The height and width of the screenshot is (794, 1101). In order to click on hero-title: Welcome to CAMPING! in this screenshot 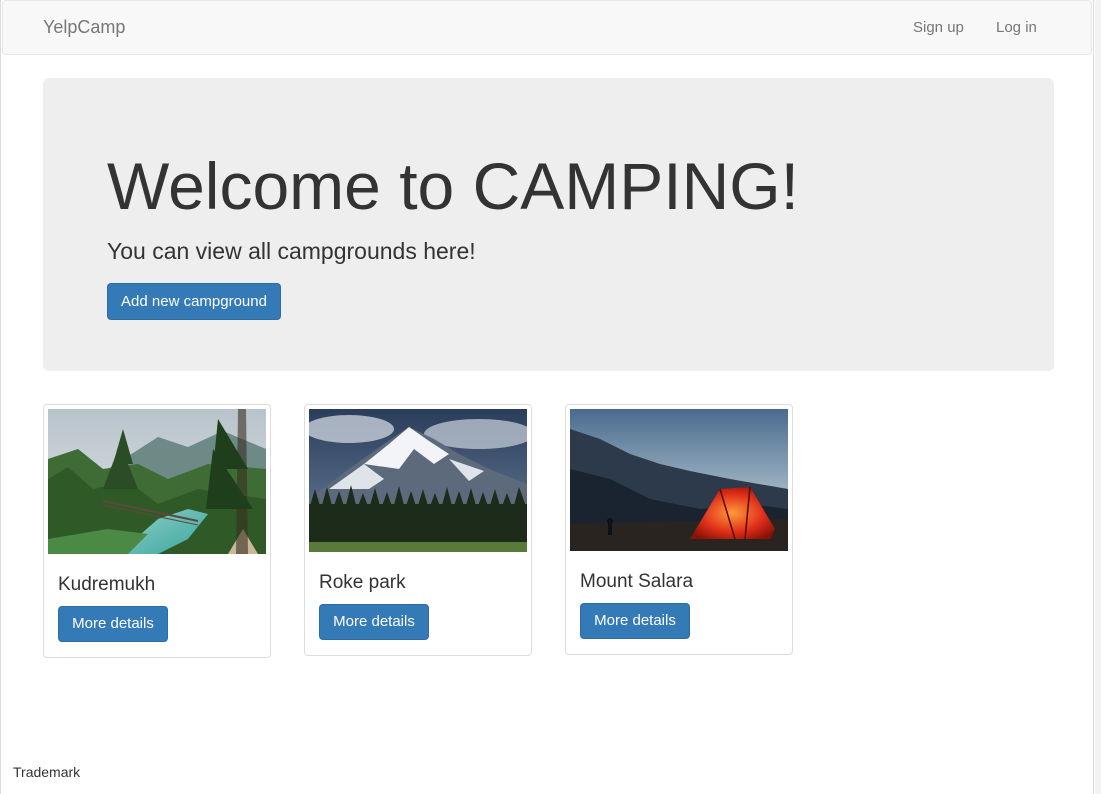, I will do `click(453, 186)`.